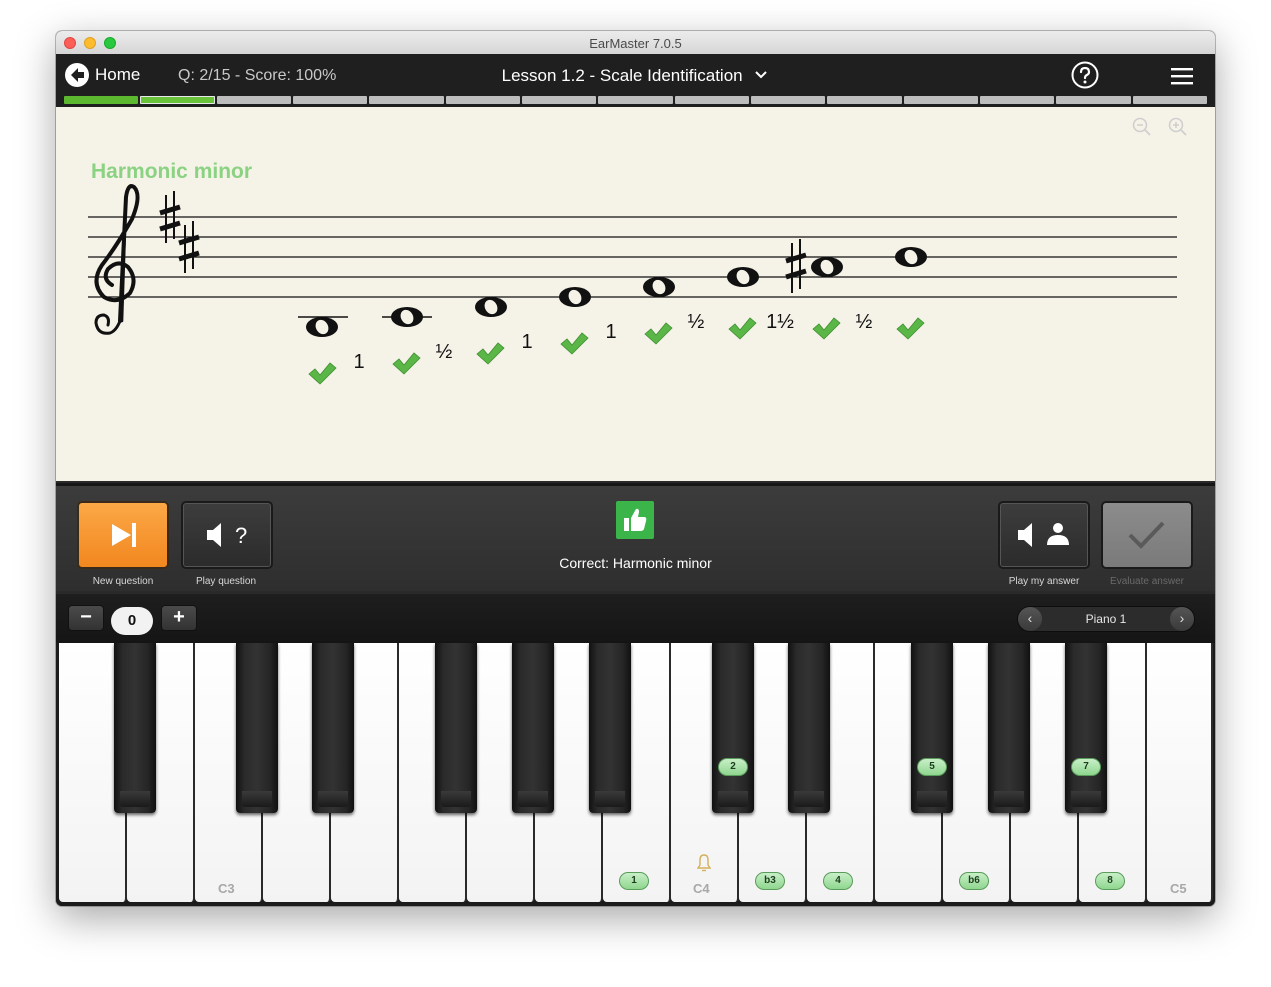 The width and height of the screenshot is (1271, 987). Describe the element at coordinates (634, 881) in the screenshot. I see `degree-badge: 1` at that location.